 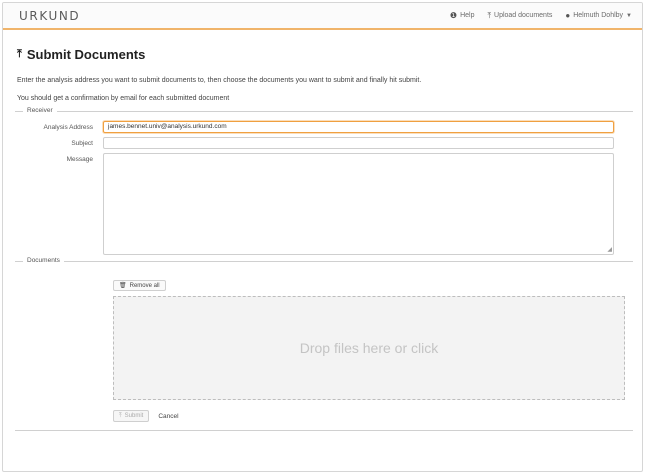 What do you see at coordinates (168, 416) in the screenshot?
I see `cancel-link: Cancel` at bounding box center [168, 416].